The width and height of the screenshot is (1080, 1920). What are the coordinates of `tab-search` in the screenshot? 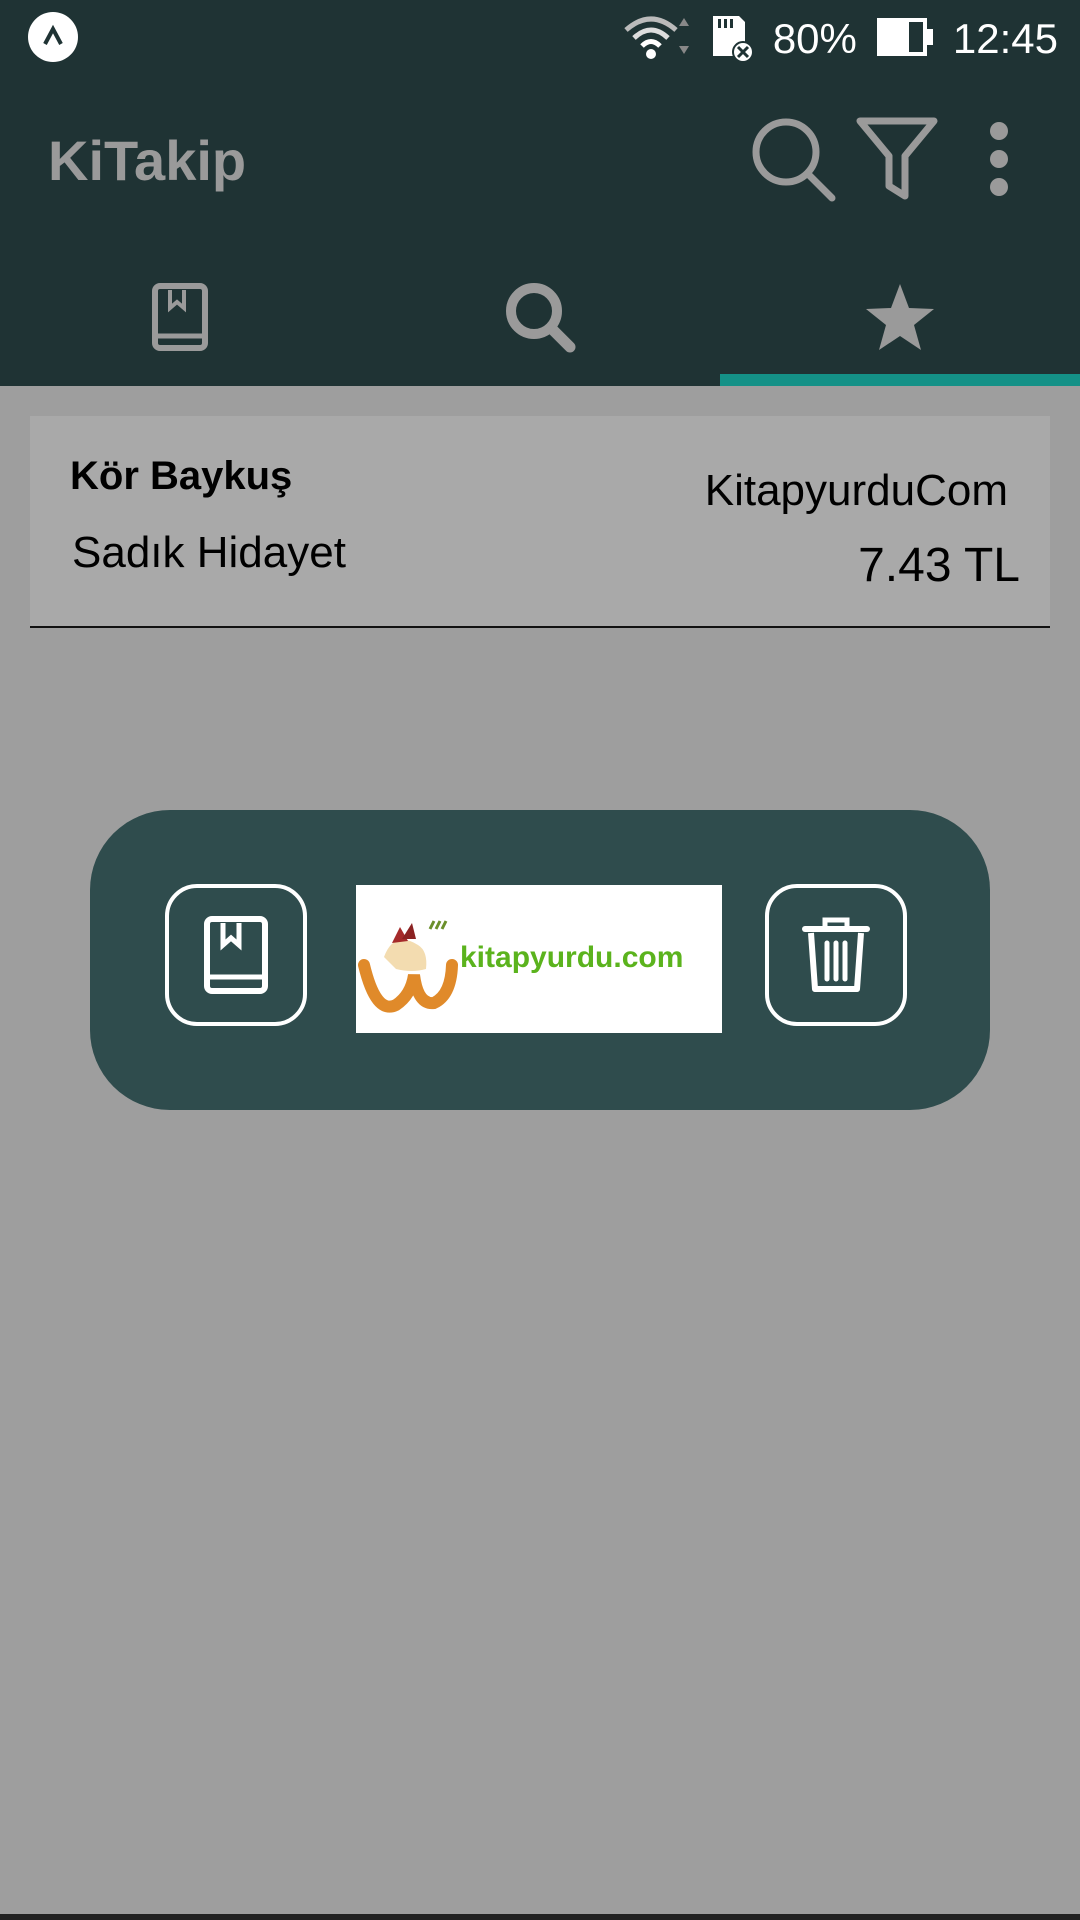 It's located at (540, 317).